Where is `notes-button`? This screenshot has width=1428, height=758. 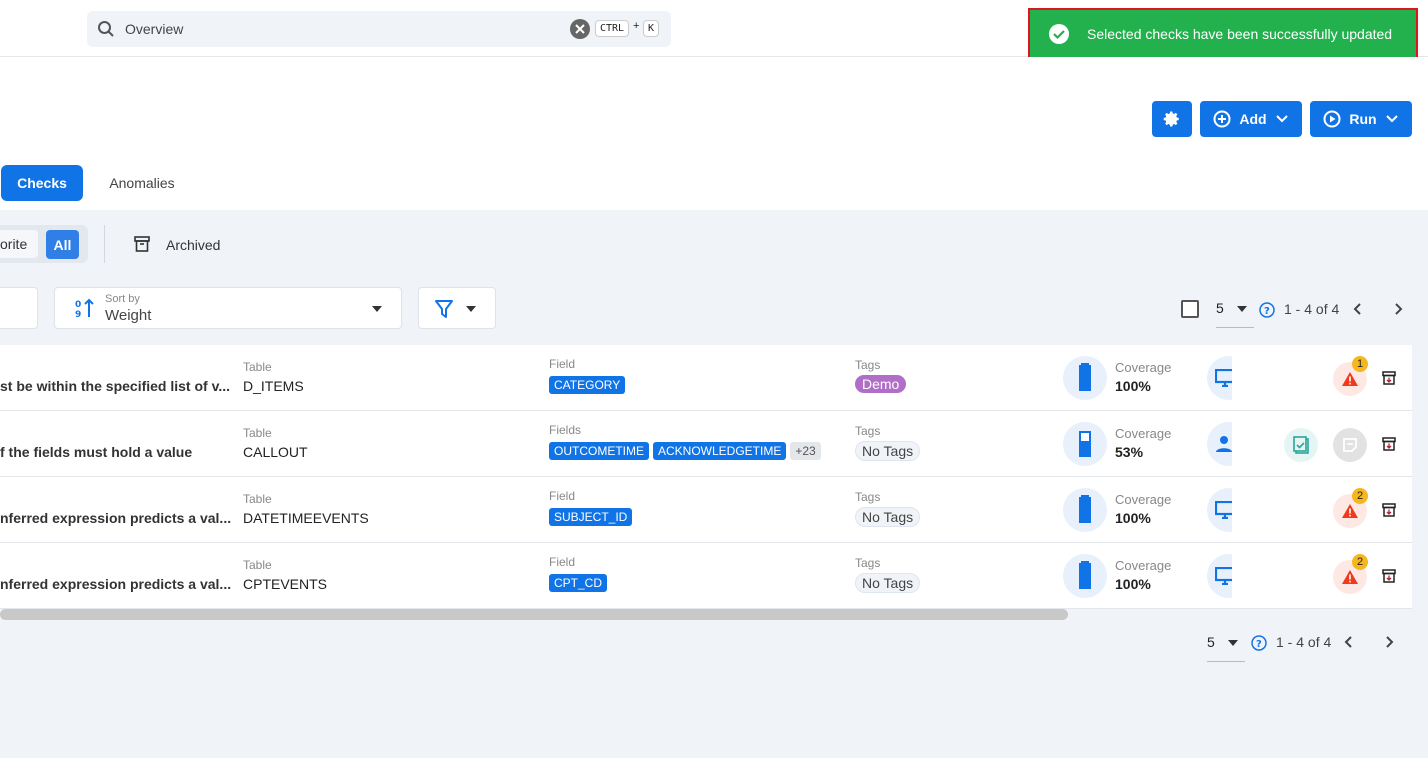 notes-button is located at coordinates (1350, 445).